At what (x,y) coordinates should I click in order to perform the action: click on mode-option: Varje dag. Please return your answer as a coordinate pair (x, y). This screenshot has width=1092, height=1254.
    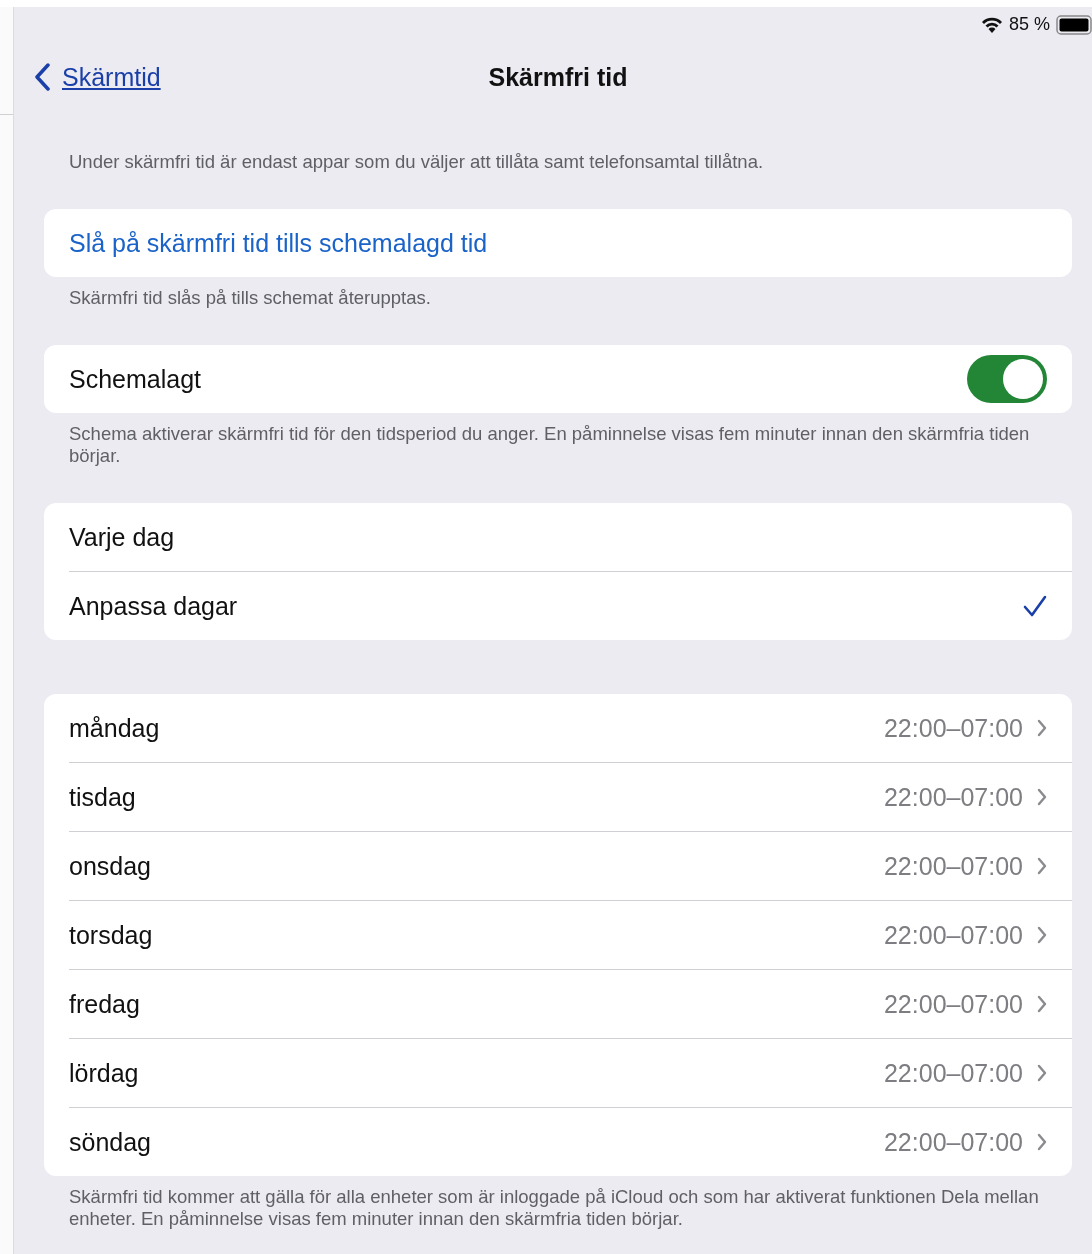
    Looking at the image, I should click on (558, 537).